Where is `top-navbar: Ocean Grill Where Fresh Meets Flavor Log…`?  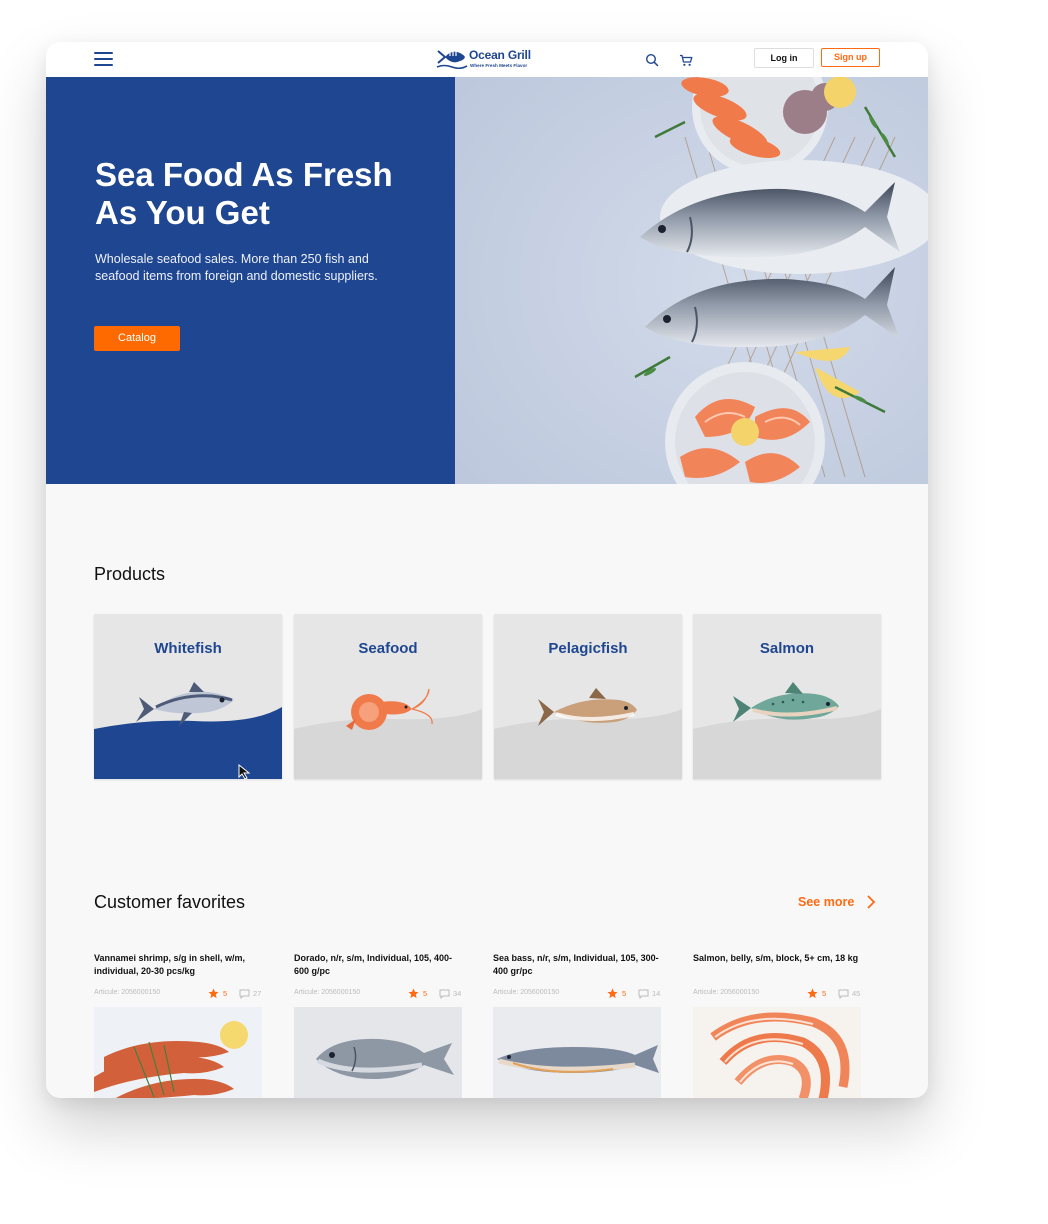
top-navbar: Ocean Grill Where Fresh Meets Flavor Log… is located at coordinates (487, 59).